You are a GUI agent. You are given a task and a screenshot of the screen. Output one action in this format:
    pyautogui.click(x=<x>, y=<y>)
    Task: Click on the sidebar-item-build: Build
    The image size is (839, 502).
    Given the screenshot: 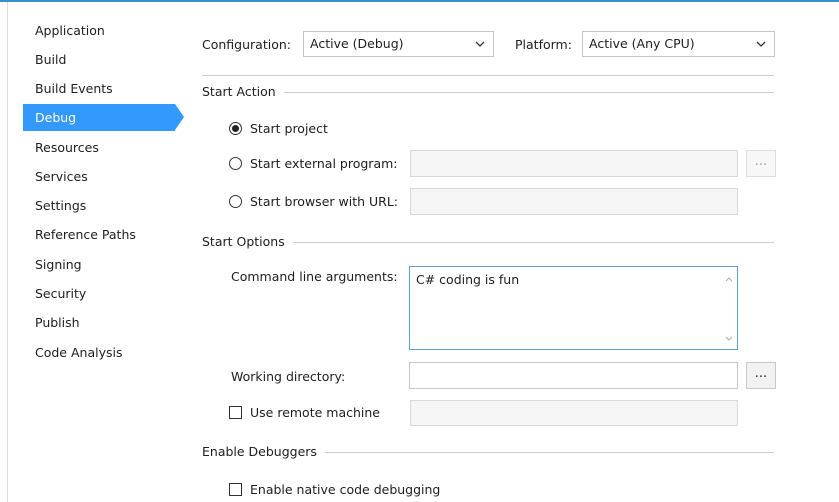 What is the action you would take?
    pyautogui.click(x=99, y=59)
    